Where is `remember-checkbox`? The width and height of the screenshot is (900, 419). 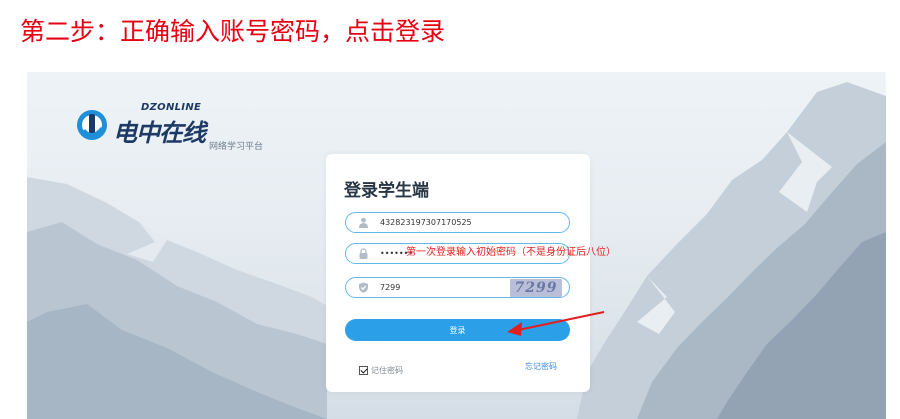 remember-checkbox is located at coordinates (363, 370).